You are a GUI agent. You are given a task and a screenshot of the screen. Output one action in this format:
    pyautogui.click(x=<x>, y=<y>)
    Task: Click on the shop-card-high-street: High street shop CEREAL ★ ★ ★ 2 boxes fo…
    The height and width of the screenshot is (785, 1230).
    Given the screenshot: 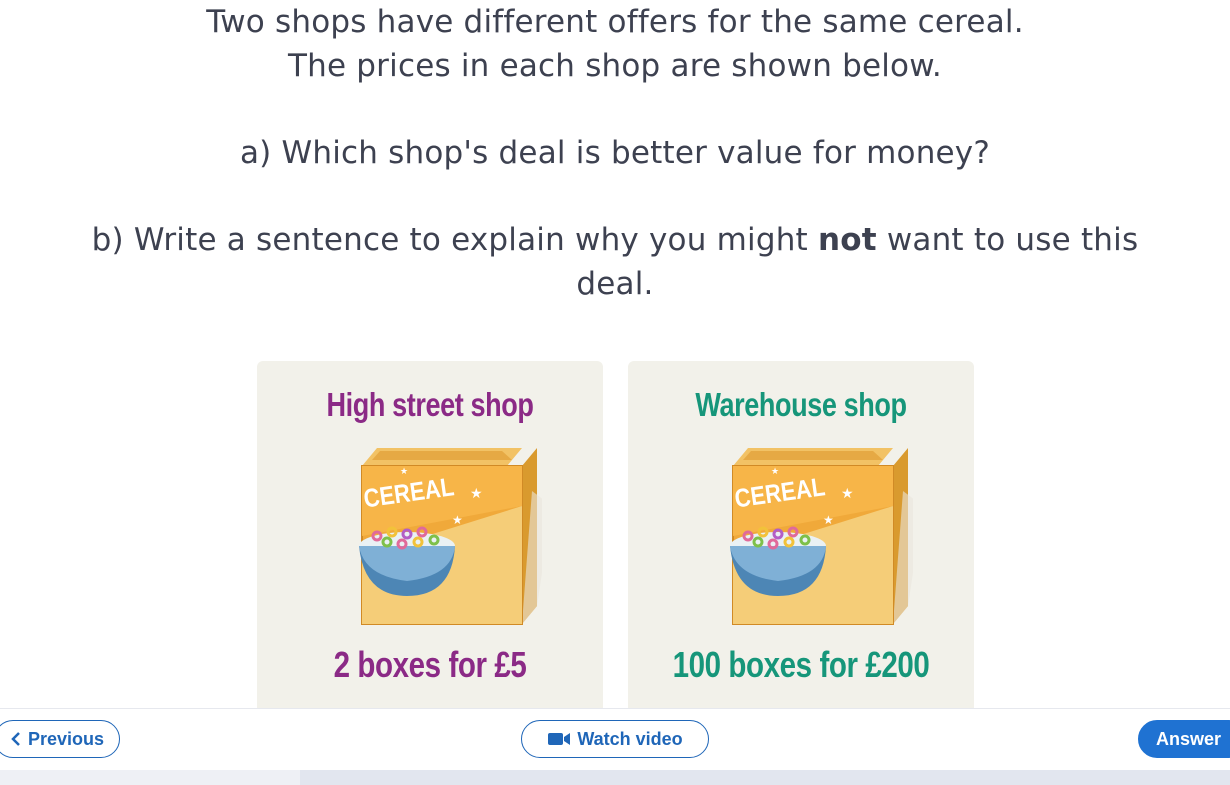 What is the action you would take?
    pyautogui.click(x=430, y=541)
    